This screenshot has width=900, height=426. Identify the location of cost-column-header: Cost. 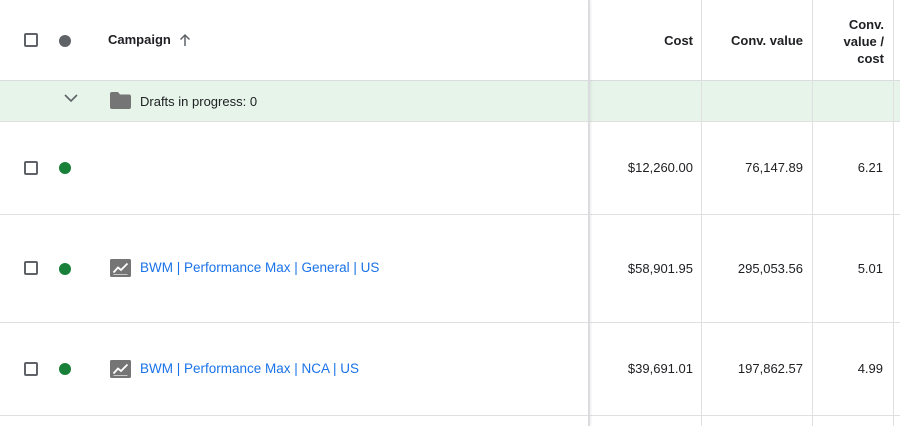
(646, 40).